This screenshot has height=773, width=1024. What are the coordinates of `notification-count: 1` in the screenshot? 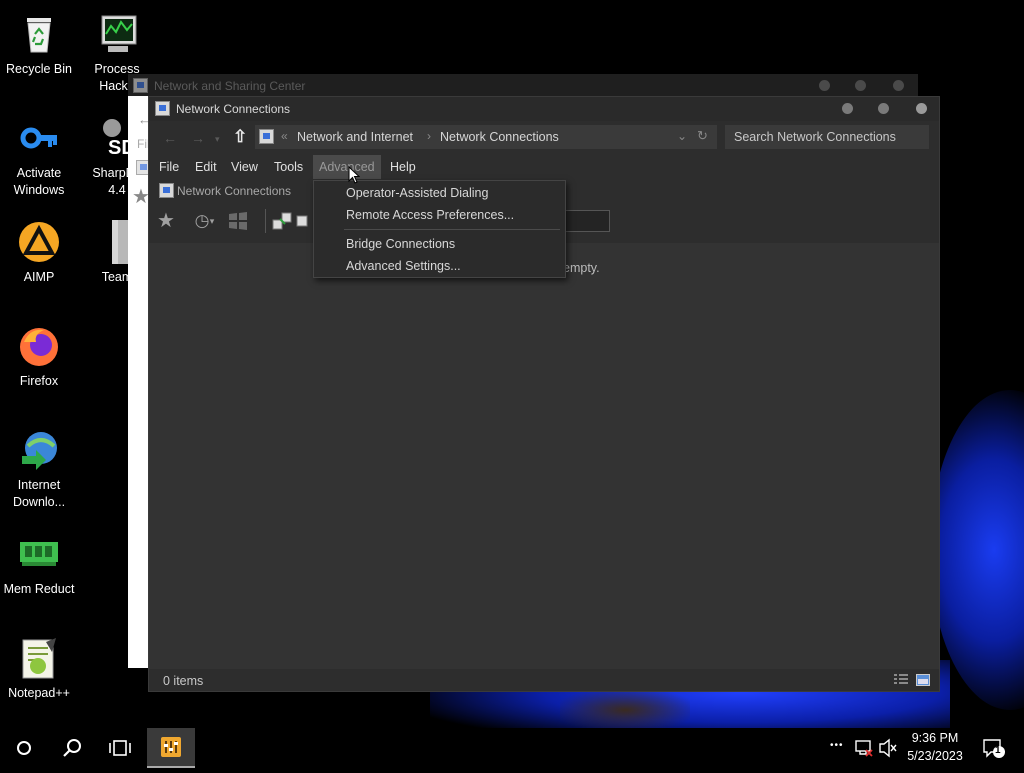 It's located at (998, 750).